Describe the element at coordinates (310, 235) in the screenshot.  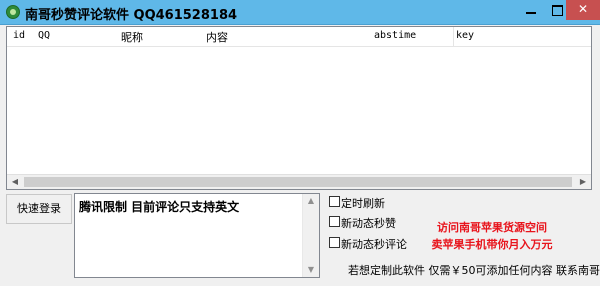
I see `vertical-scrollbar: ▲ ▼` at that location.